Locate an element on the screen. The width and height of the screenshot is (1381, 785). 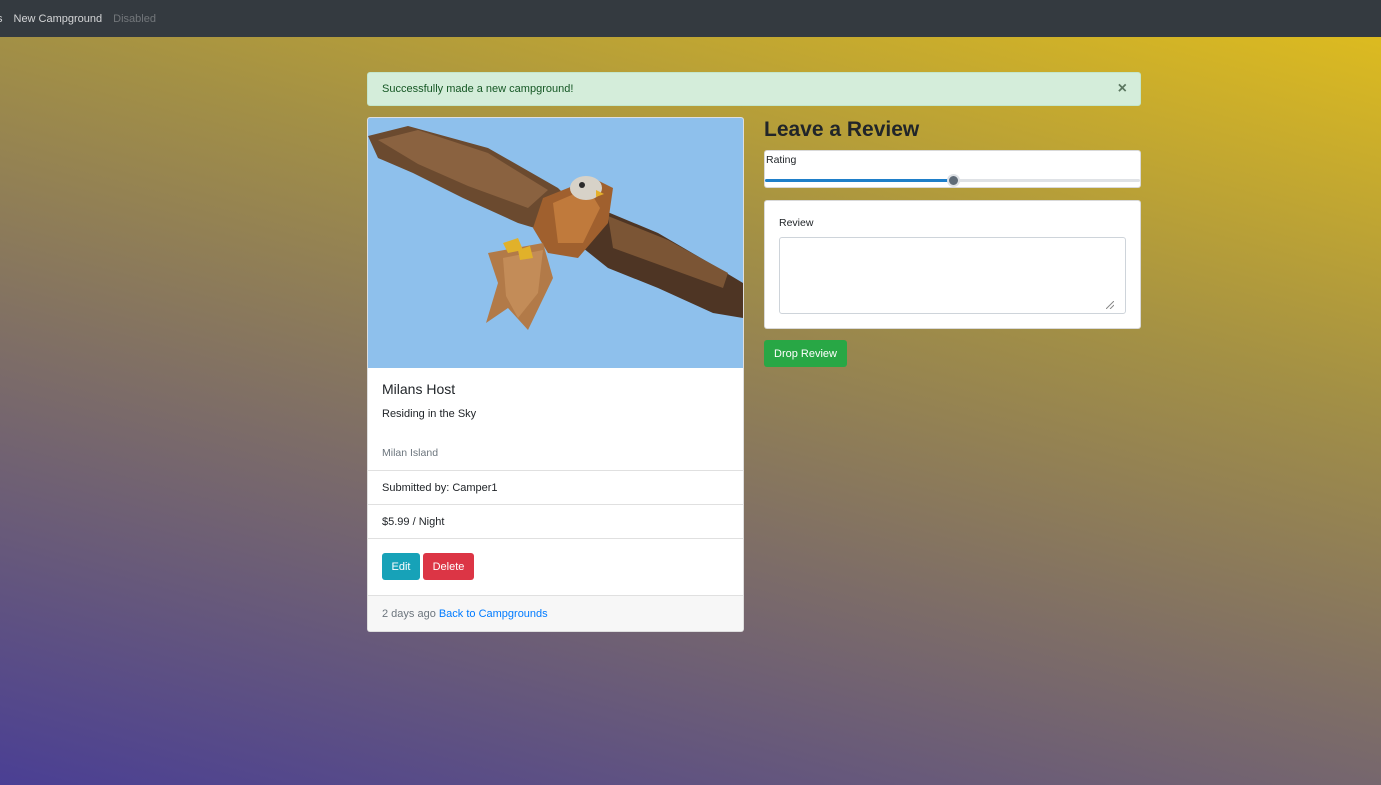
rating-slider-fill is located at coordinates (859, 180).